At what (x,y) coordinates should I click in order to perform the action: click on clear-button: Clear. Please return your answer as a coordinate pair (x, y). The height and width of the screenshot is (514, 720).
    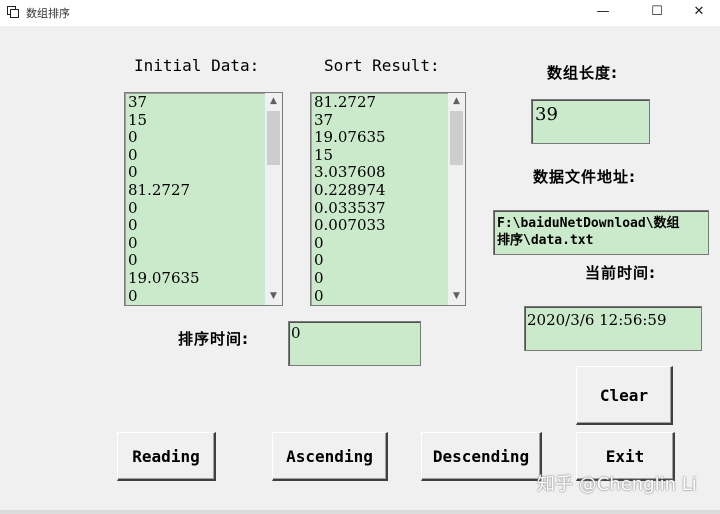
    Looking at the image, I should click on (624, 395).